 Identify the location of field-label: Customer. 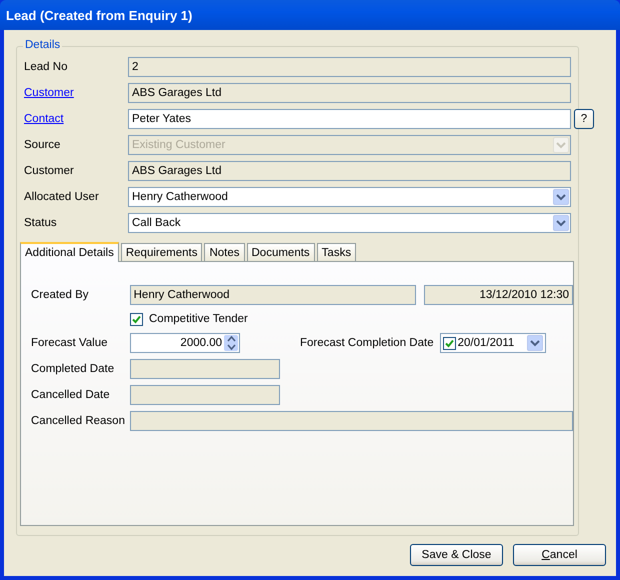
(49, 171).